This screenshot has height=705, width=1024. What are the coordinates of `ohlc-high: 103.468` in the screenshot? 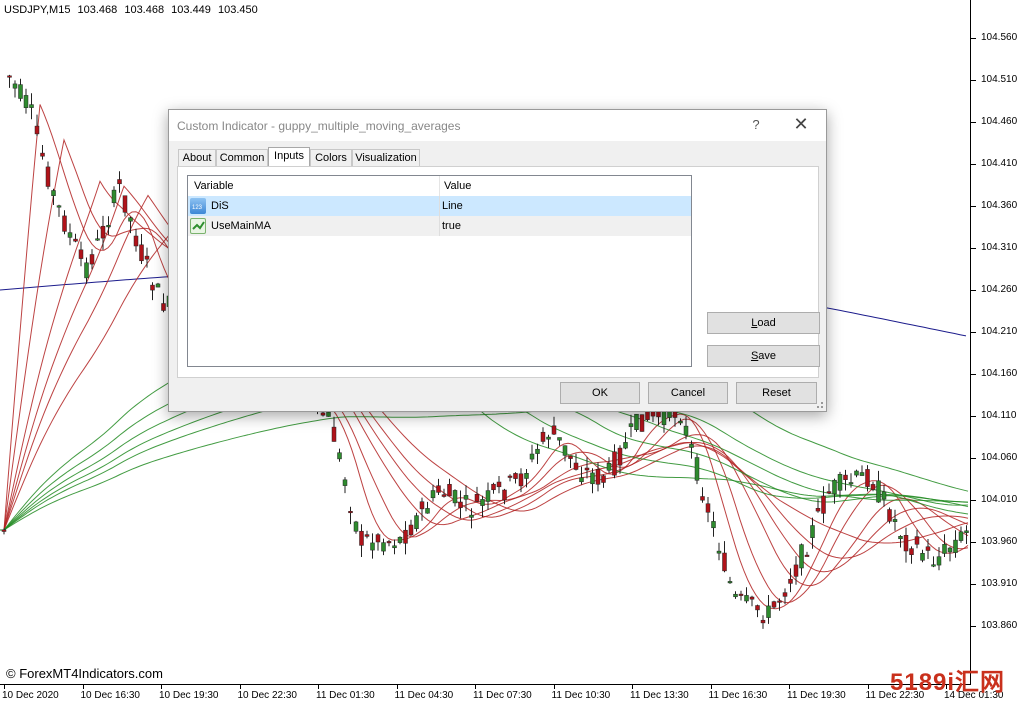 It's located at (144, 10).